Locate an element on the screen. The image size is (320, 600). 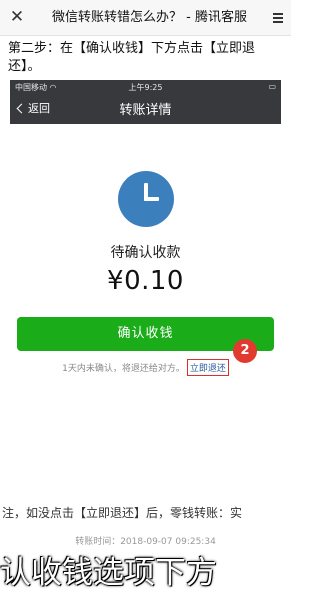
battery-icon: ▭ is located at coordinates (272, 86).